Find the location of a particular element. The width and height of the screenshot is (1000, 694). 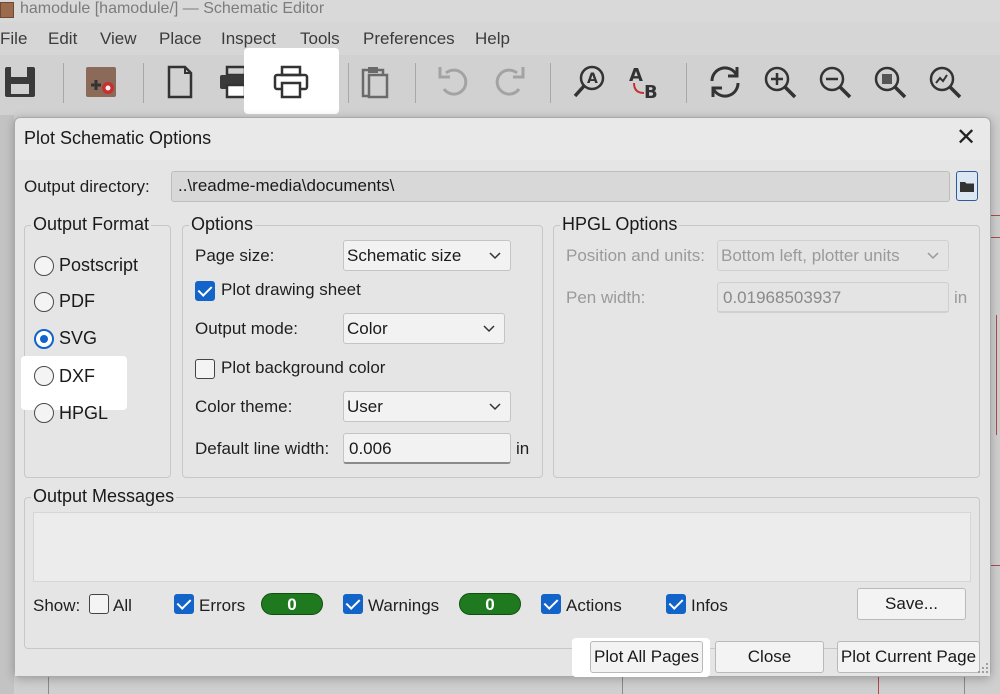

position-units-value: Bottom left, plotter units is located at coordinates (810, 255).